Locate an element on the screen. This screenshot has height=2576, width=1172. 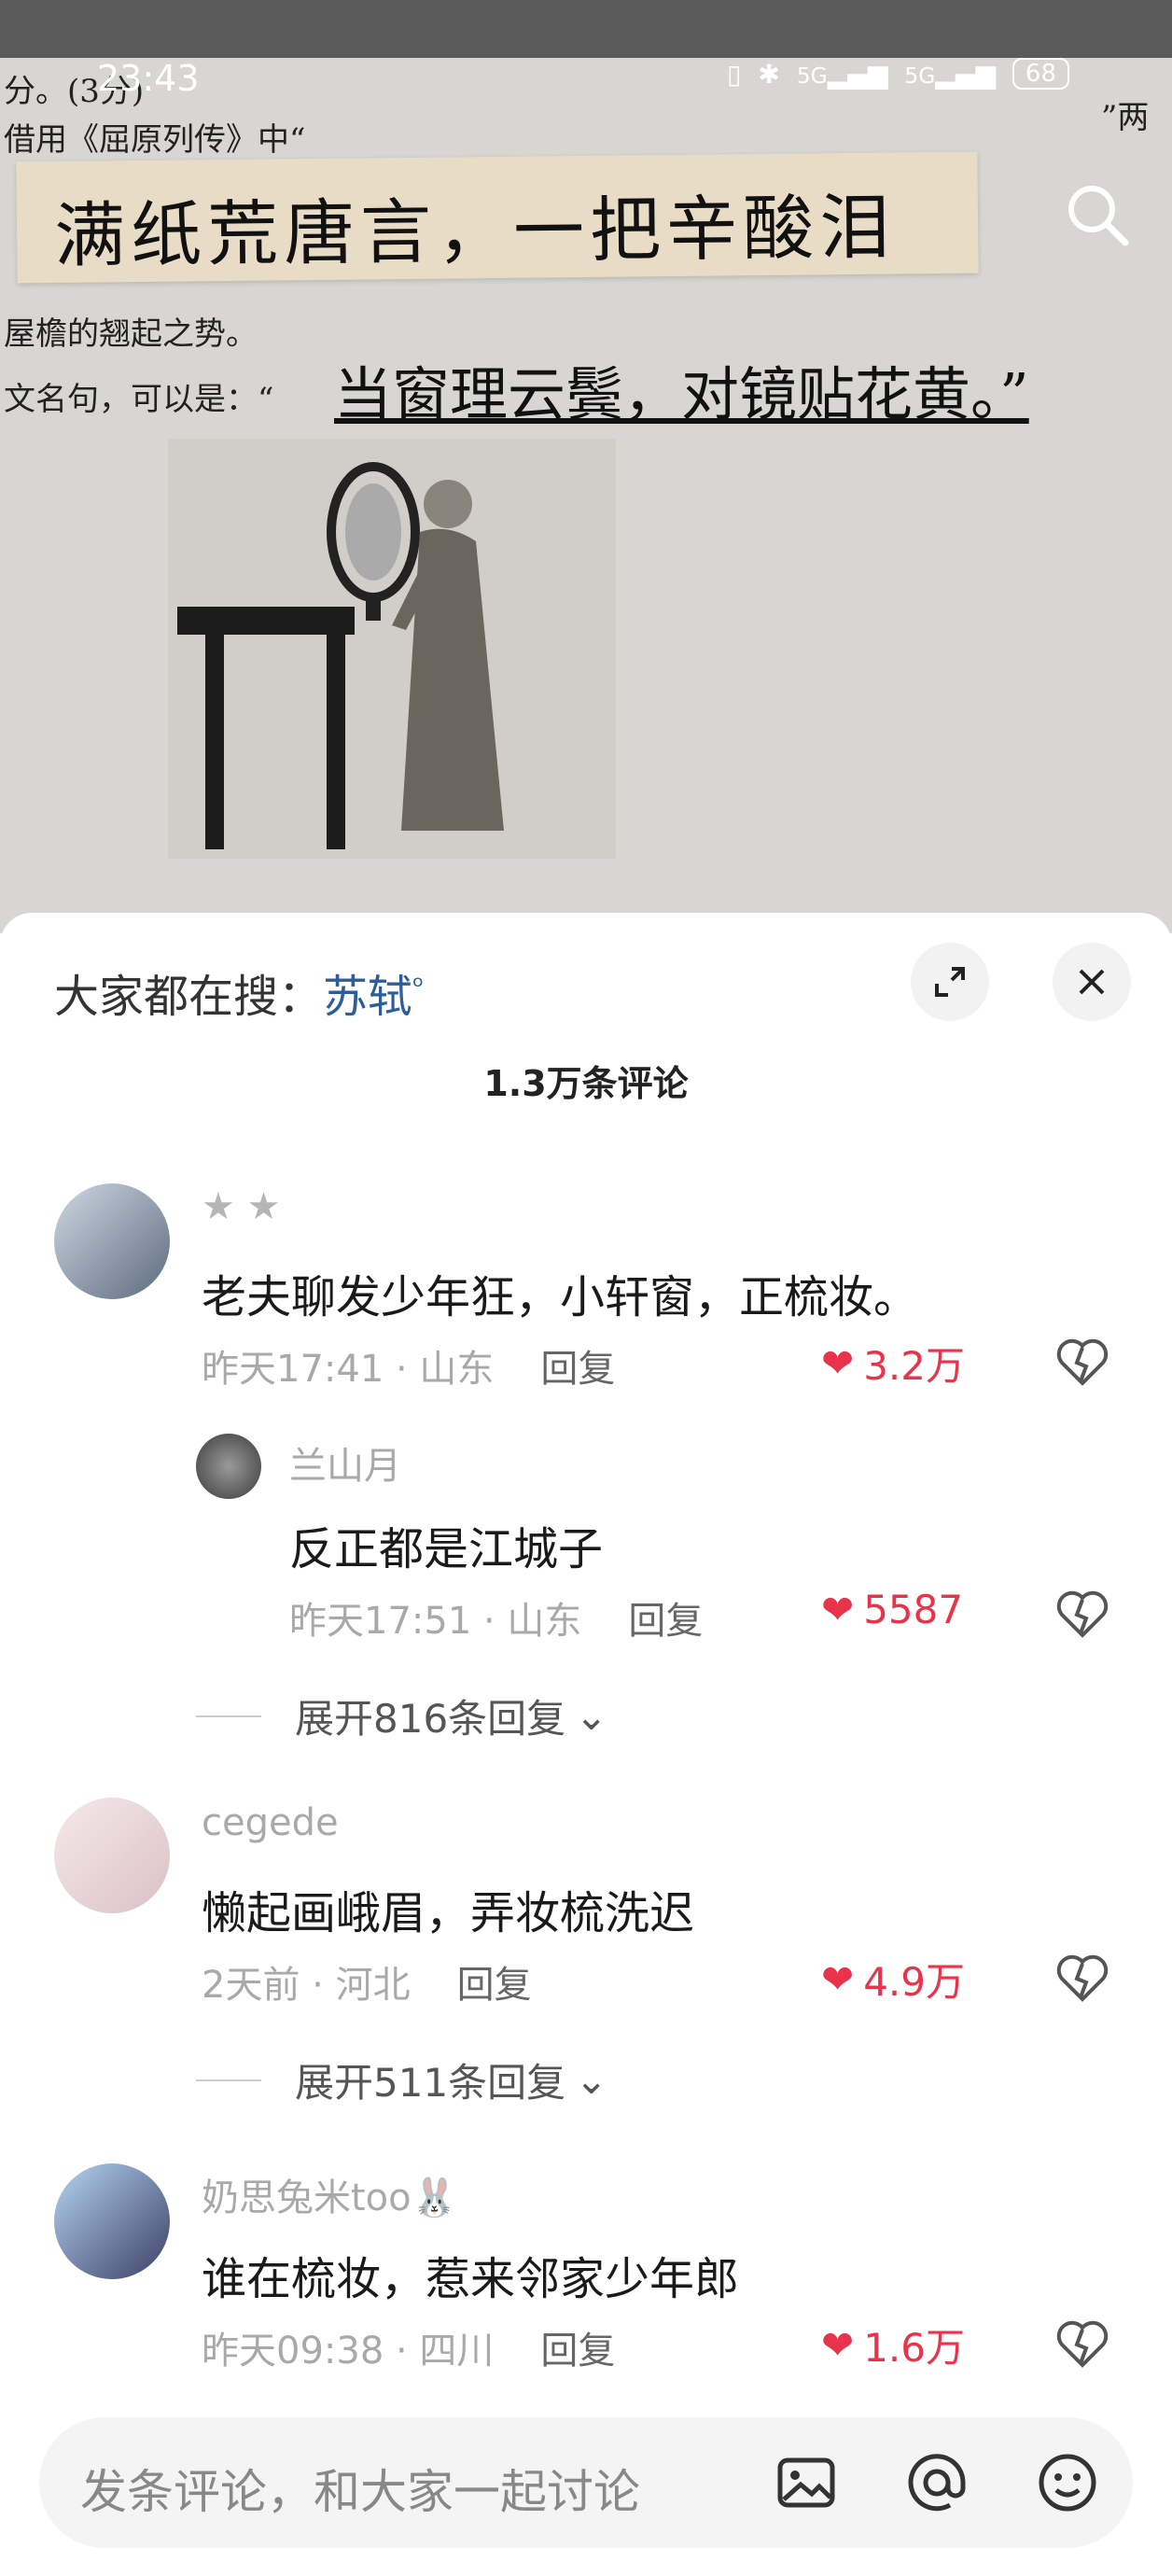
title-sticker: 满纸荒唐言，一把辛酸泪 is located at coordinates (497, 217).